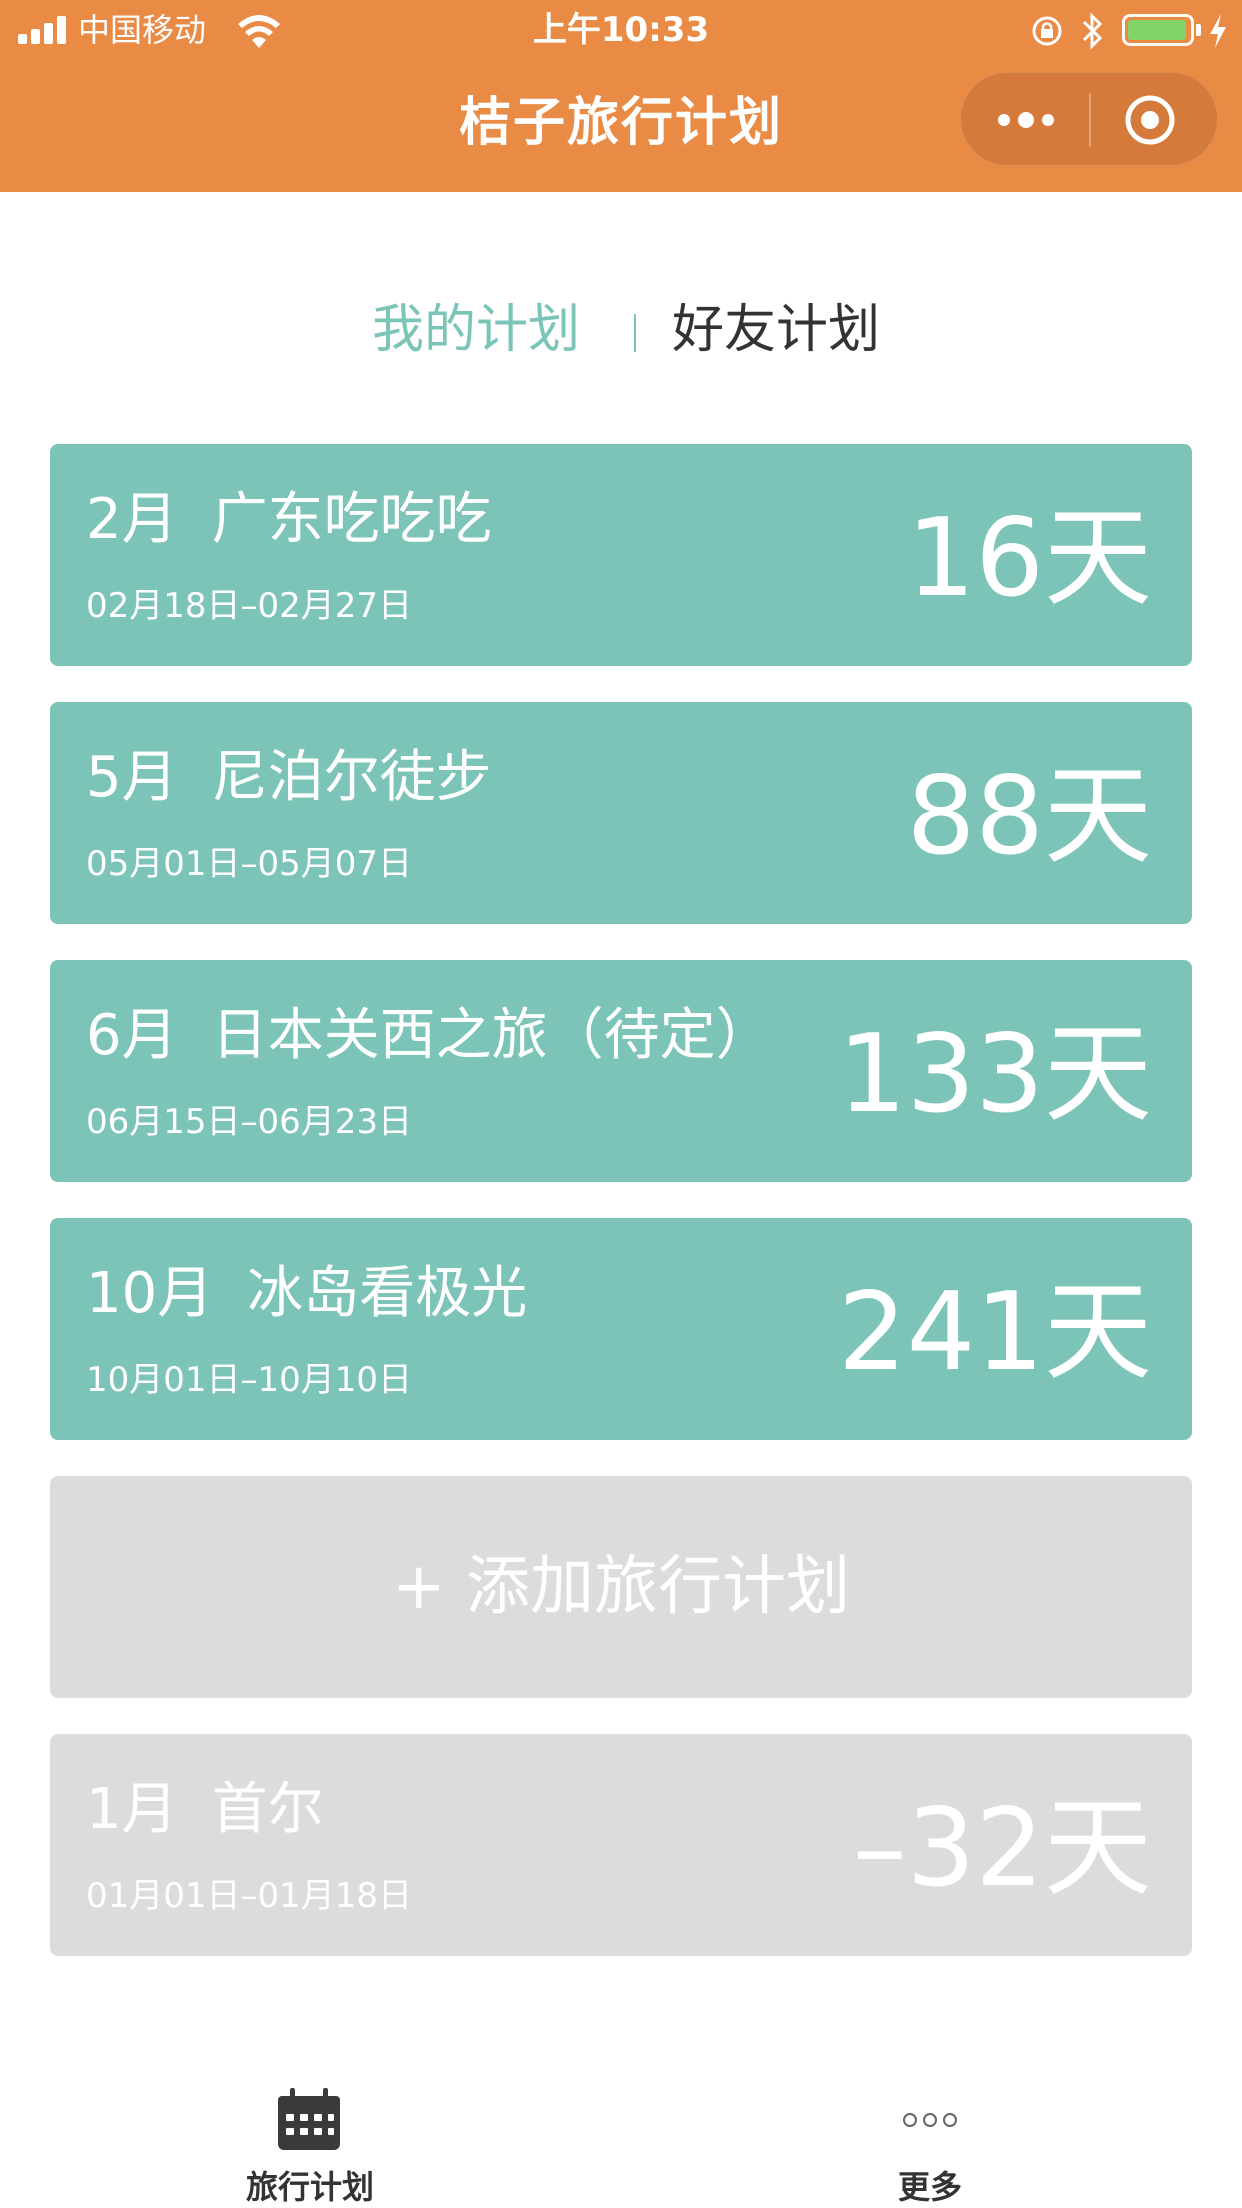 Image resolution: width=1242 pixels, height=2208 pixels. Describe the element at coordinates (621, 813) in the screenshot. I see `plan-card: 5月 尼泊尔徒步 05月01日–05月07日 88天` at that location.